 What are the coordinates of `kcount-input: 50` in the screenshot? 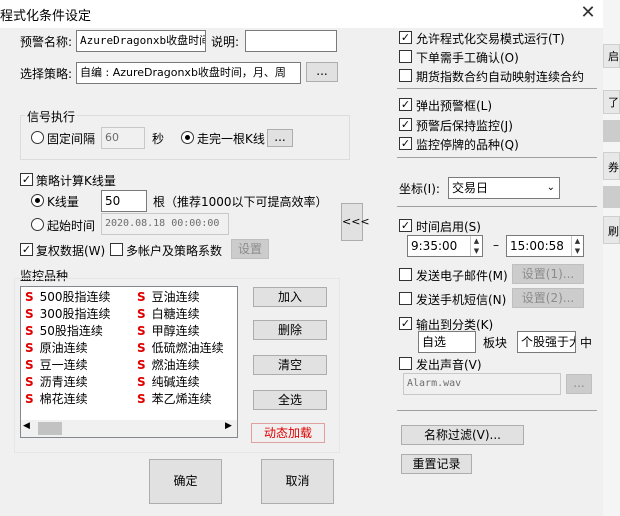 It's located at (124, 201).